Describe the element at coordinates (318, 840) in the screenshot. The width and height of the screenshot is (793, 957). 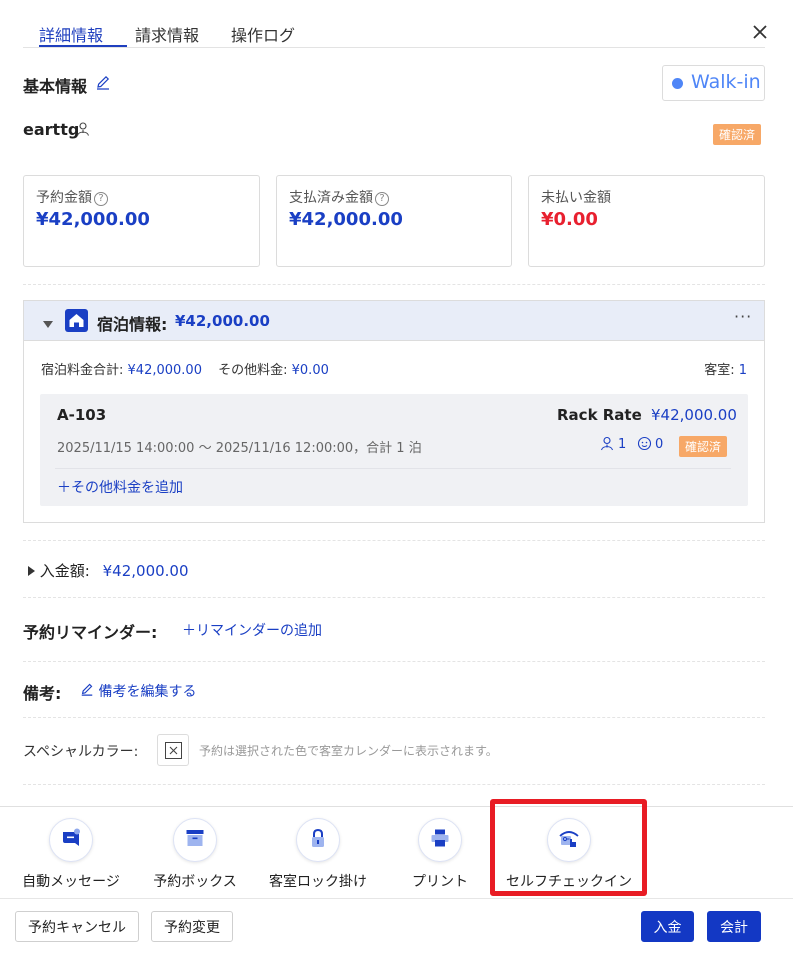
I see `lock-icon` at that location.